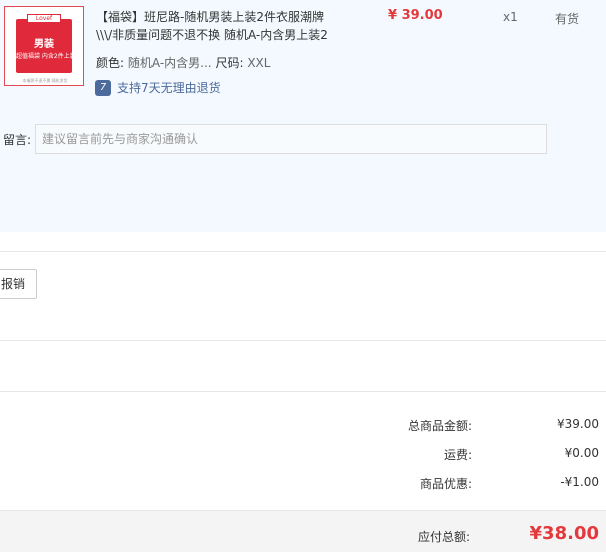 This screenshot has width=606, height=552. What do you see at coordinates (578, 424) in the screenshot?
I see `goods-total-value: ¥39.00` at bounding box center [578, 424].